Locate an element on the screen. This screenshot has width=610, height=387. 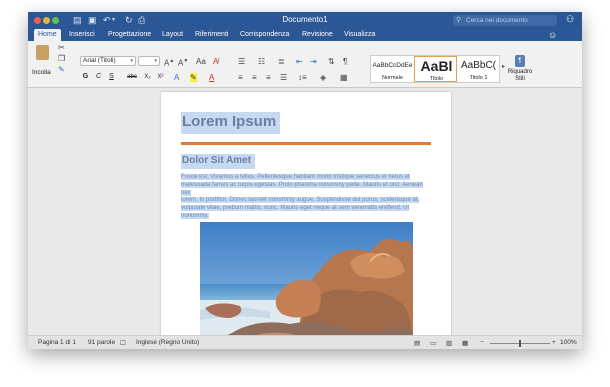
format-painter-icon: ✎ is located at coordinates (61, 69).